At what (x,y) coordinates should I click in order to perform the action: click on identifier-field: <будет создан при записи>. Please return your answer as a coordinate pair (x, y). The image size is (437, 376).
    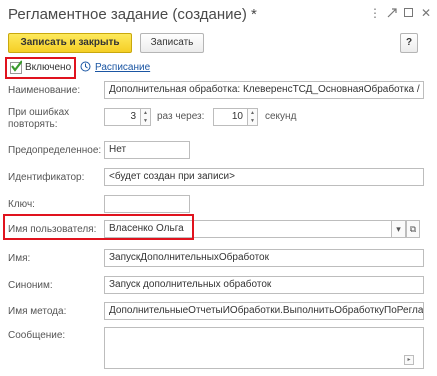
    Looking at the image, I should click on (264, 177).